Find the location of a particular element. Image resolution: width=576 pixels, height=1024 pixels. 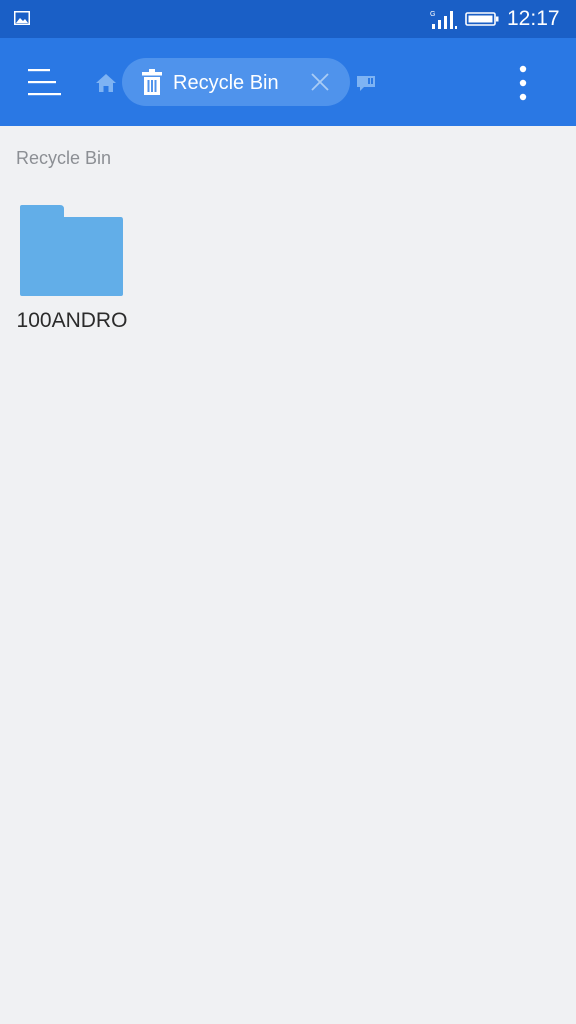

path-label: Recycle Bin is located at coordinates (64, 158).